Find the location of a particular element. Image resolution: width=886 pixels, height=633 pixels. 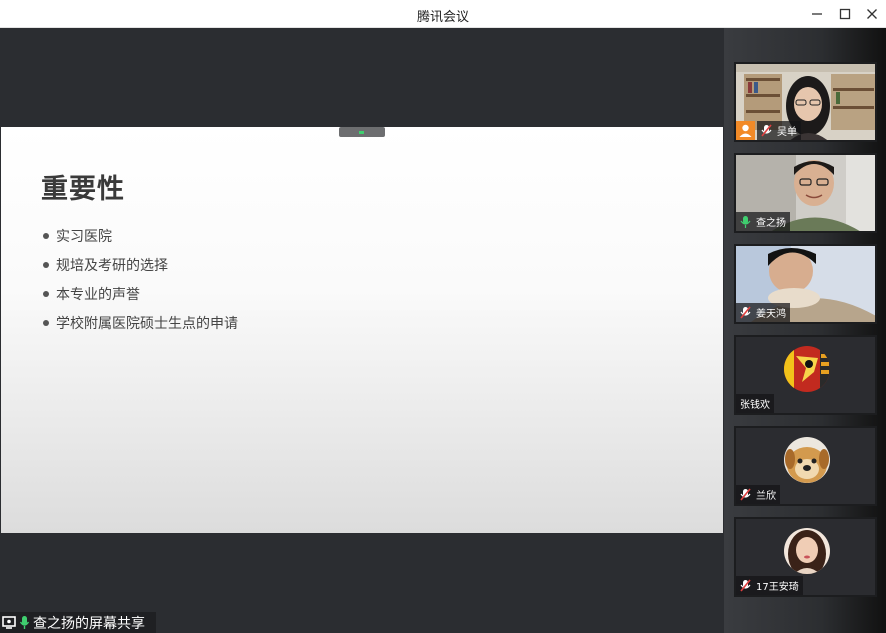

screen-share-label: 查之扬的屏幕共享 is located at coordinates (78, 622).